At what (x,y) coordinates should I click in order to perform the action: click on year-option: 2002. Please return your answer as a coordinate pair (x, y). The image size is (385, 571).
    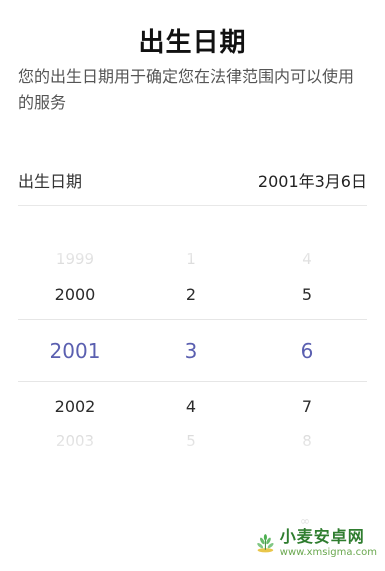
    Looking at the image, I should click on (75, 406).